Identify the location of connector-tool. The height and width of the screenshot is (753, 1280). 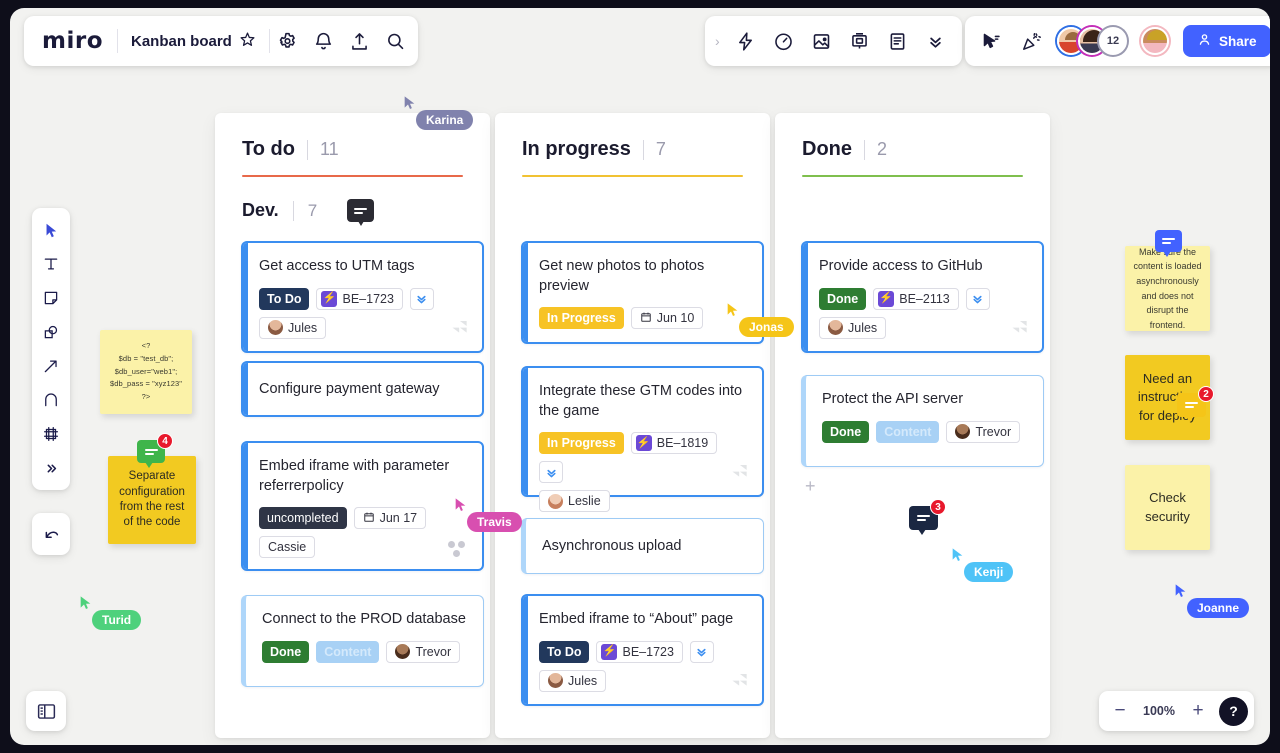
(51, 366).